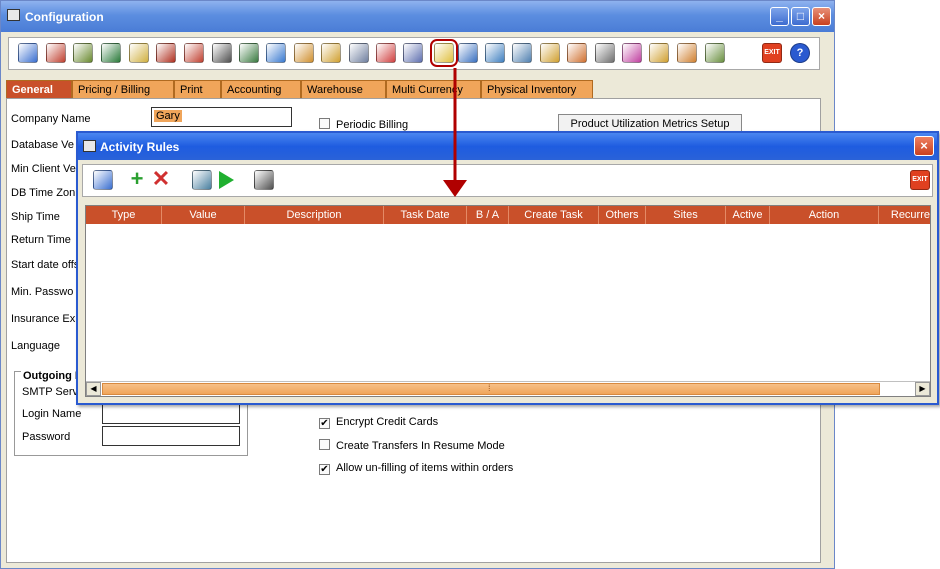 The image size is (940, 569). I want to click on run-icon, so click(226, 180).